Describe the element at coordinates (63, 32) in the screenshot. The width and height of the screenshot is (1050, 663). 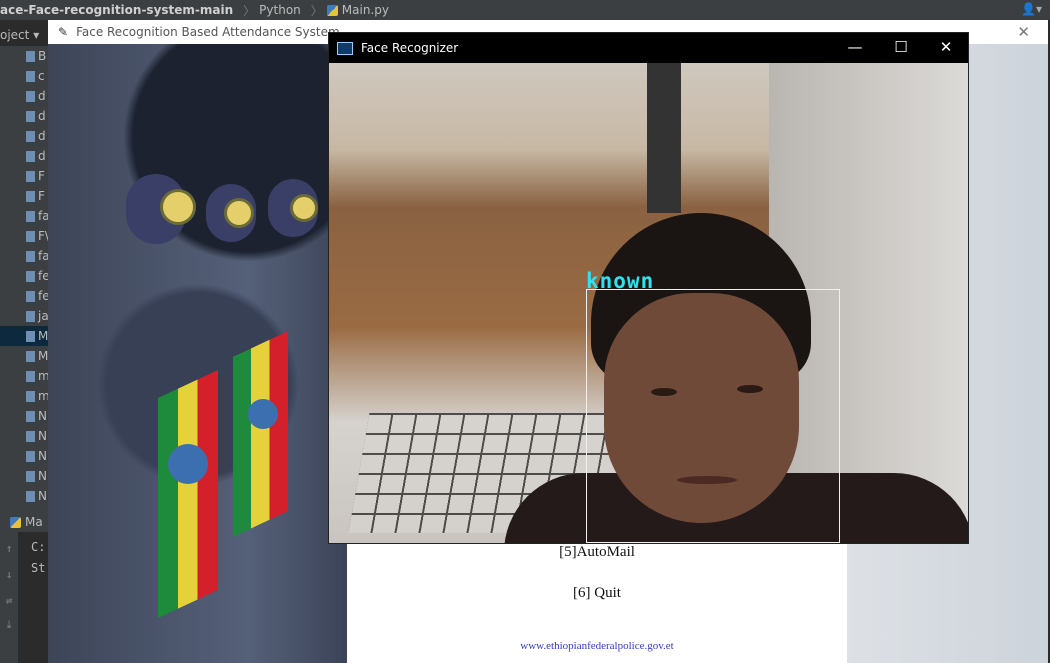
I see `feather-icon: ✎` at that location.